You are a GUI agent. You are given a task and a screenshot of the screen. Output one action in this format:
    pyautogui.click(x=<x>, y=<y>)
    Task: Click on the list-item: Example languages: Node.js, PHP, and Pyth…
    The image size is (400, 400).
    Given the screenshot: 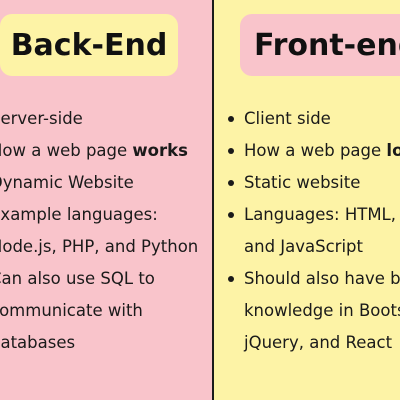 What is the action you would take?
    pyautogui.click(x=99, y=230)
    